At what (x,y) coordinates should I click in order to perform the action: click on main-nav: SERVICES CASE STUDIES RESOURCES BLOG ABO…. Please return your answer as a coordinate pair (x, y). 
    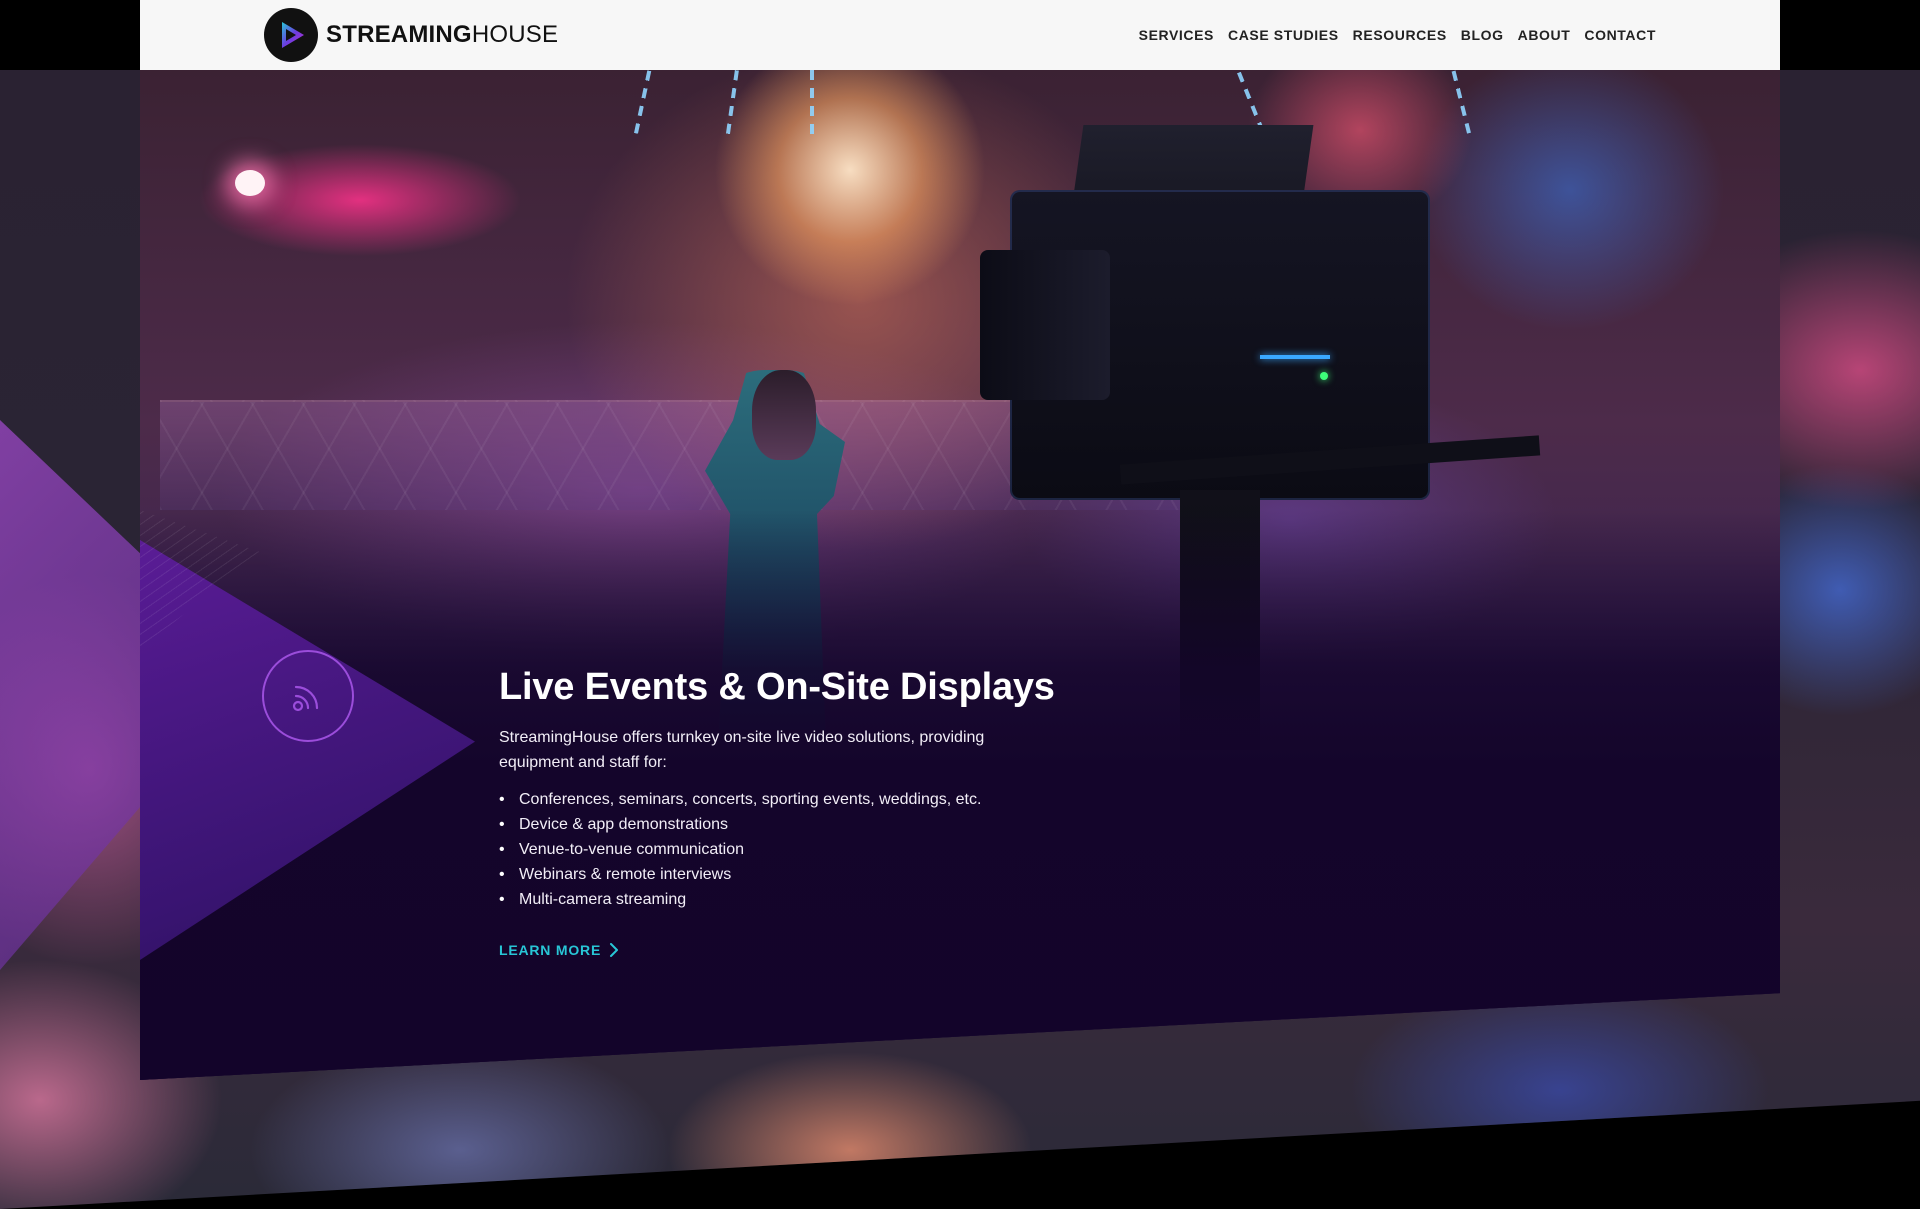
    Looking at the image, I should click on (1397, 35).